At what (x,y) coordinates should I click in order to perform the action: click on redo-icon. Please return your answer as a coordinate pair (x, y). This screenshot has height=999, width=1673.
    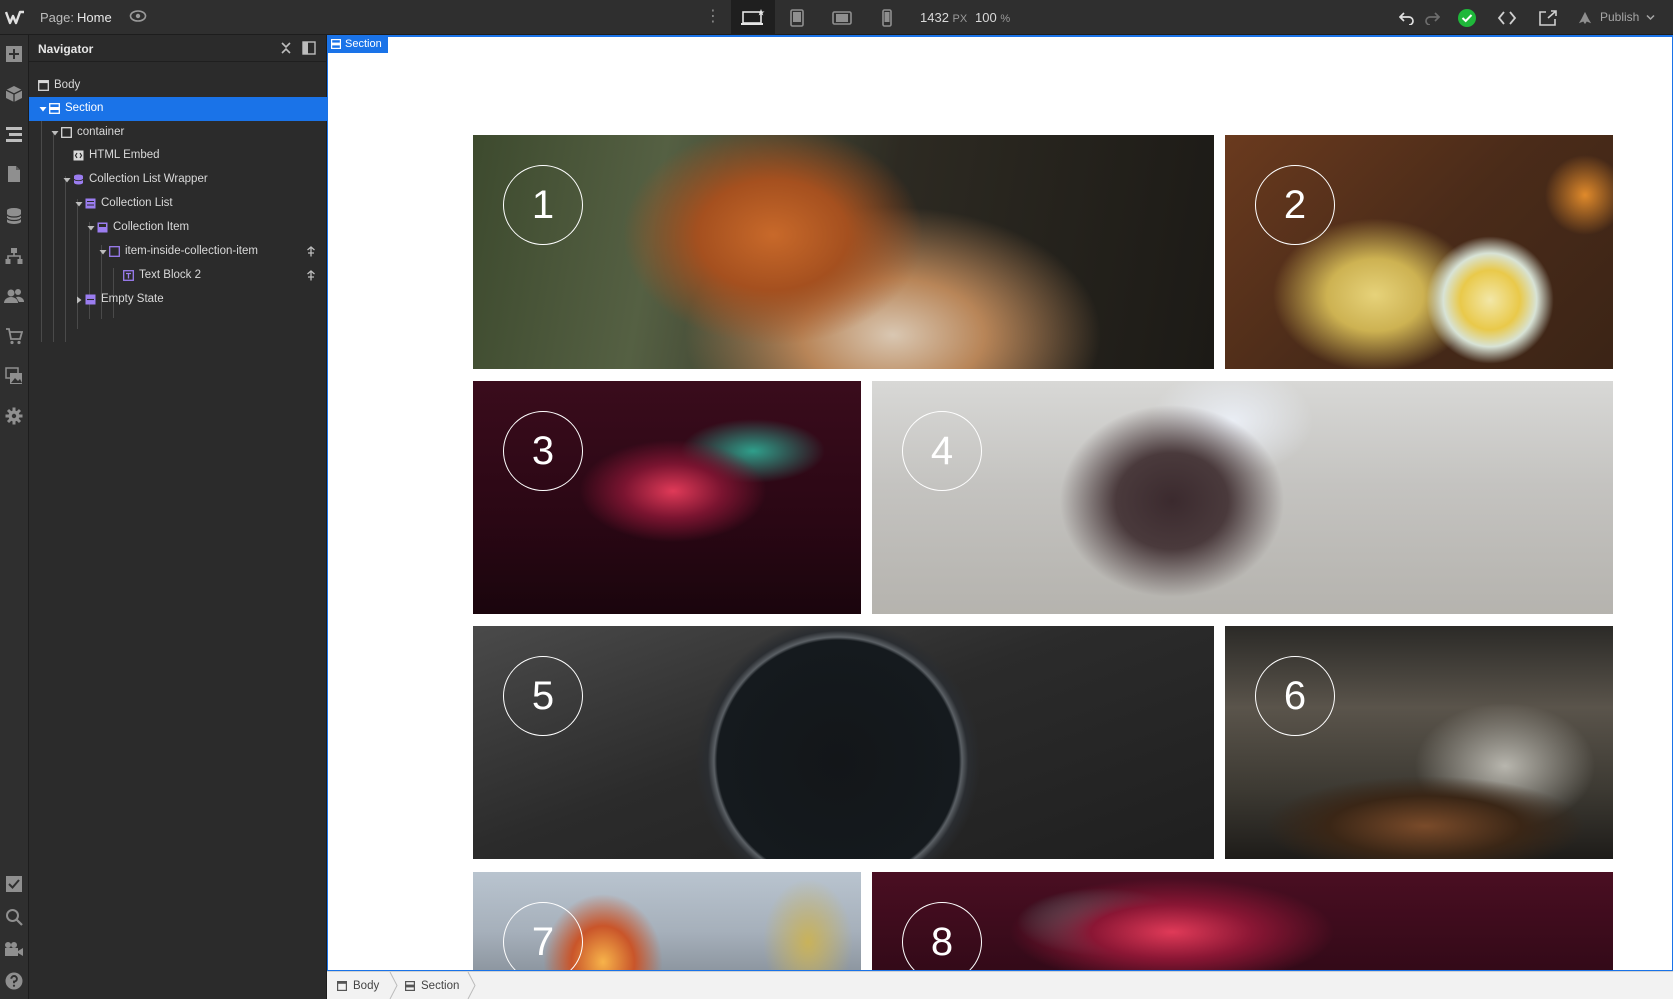
    Looking at the image, I should click on (1432, 18).